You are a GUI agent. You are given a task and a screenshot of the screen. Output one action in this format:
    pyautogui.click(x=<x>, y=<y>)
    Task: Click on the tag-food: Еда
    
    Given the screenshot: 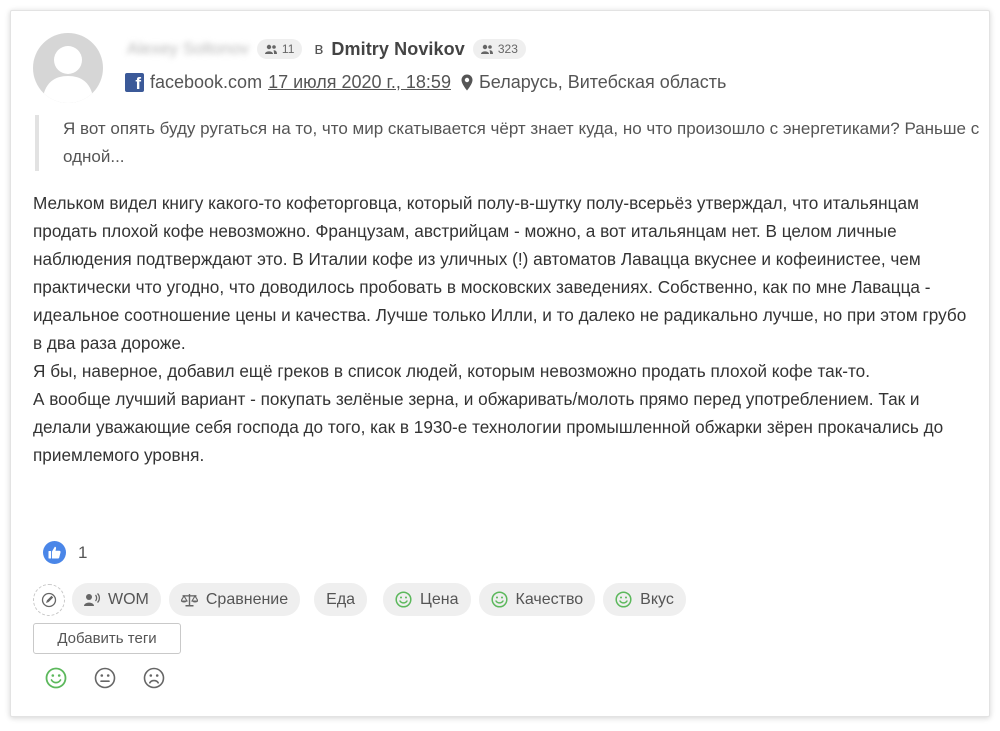 What is the action you would take?
    pyautogui.click(x=341, y=599)
    